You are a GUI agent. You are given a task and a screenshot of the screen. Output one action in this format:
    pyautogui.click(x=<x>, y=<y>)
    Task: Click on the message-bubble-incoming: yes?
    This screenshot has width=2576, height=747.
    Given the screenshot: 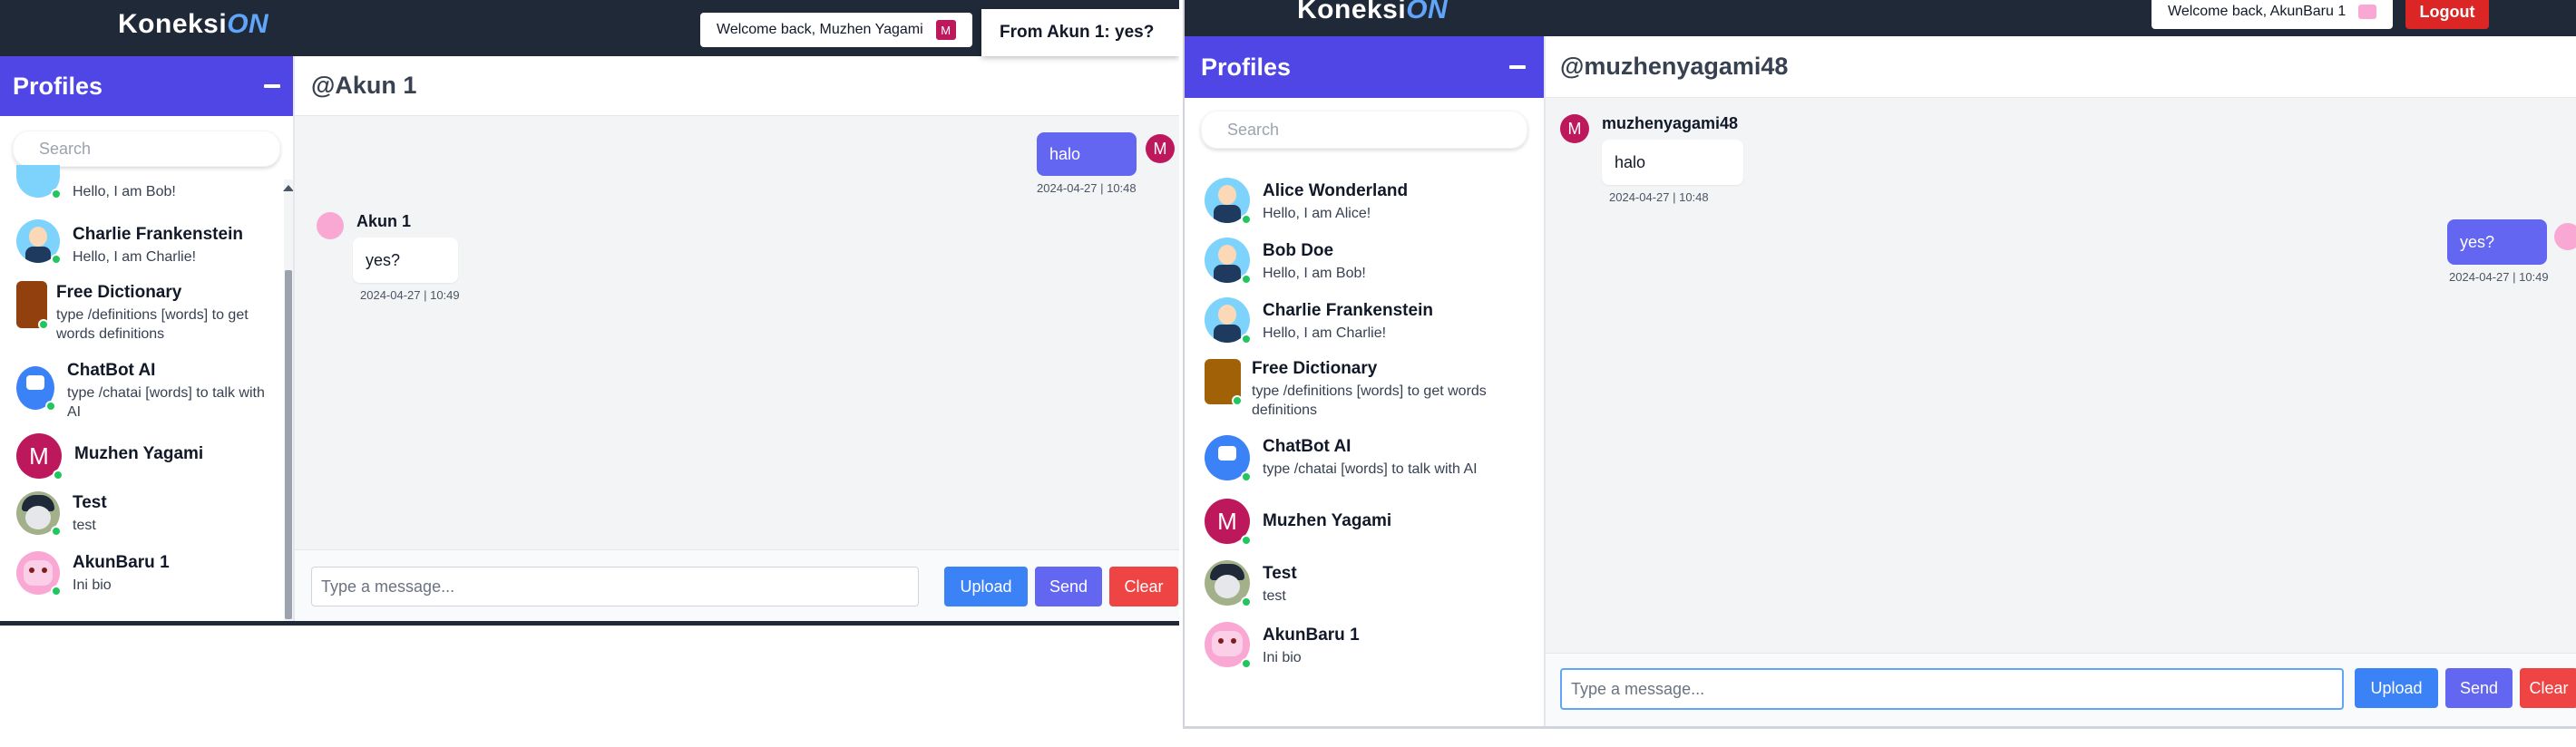 What is the action you would take?
    pyautogui.click(x=405, y=260)
    